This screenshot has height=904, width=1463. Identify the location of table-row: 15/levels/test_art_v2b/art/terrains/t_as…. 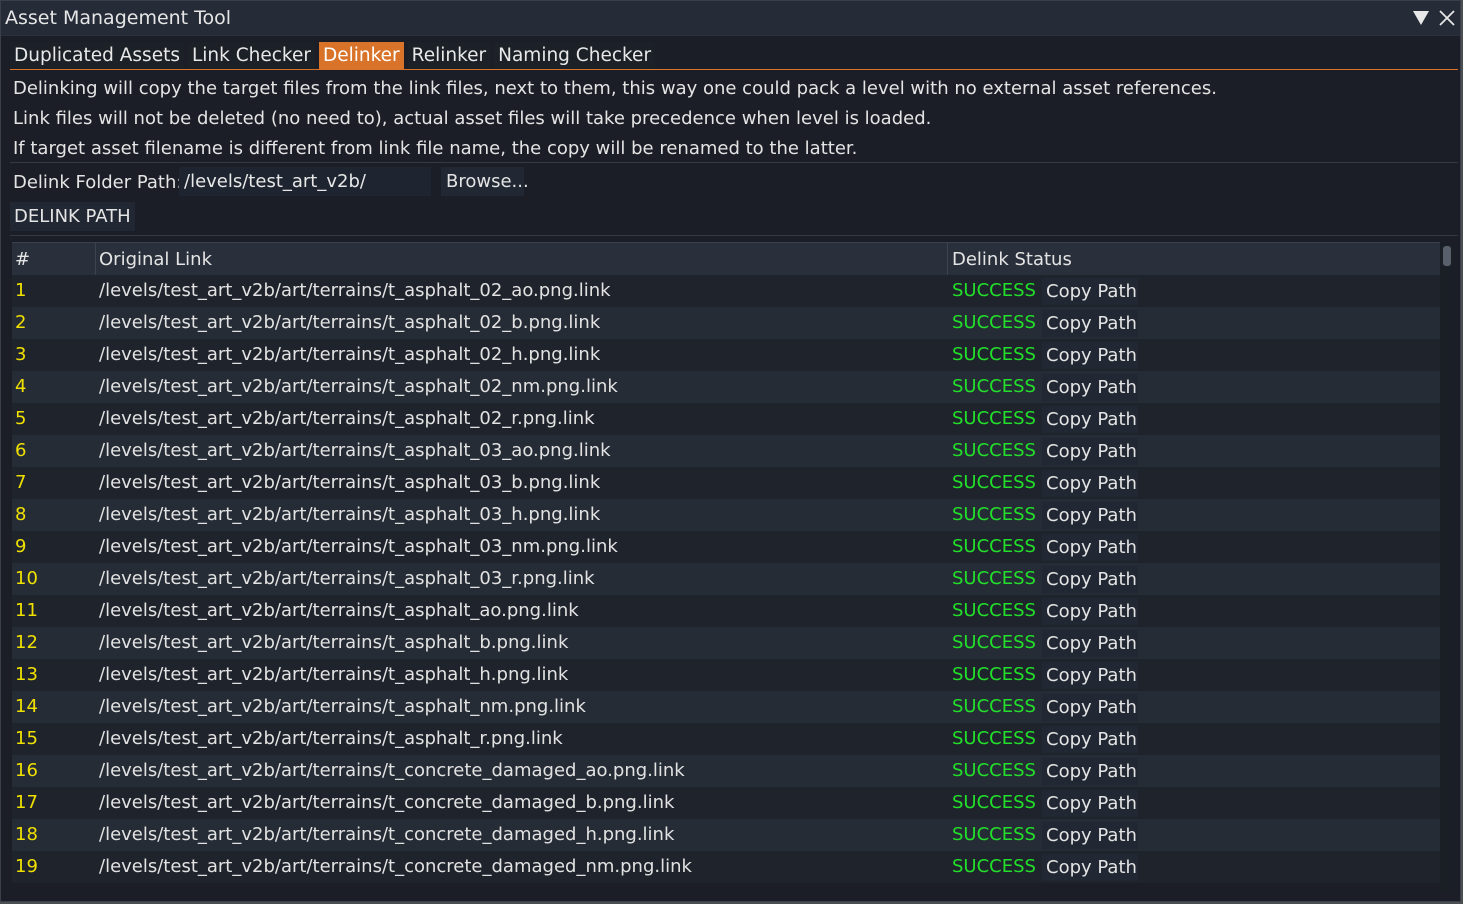
(726, 739).